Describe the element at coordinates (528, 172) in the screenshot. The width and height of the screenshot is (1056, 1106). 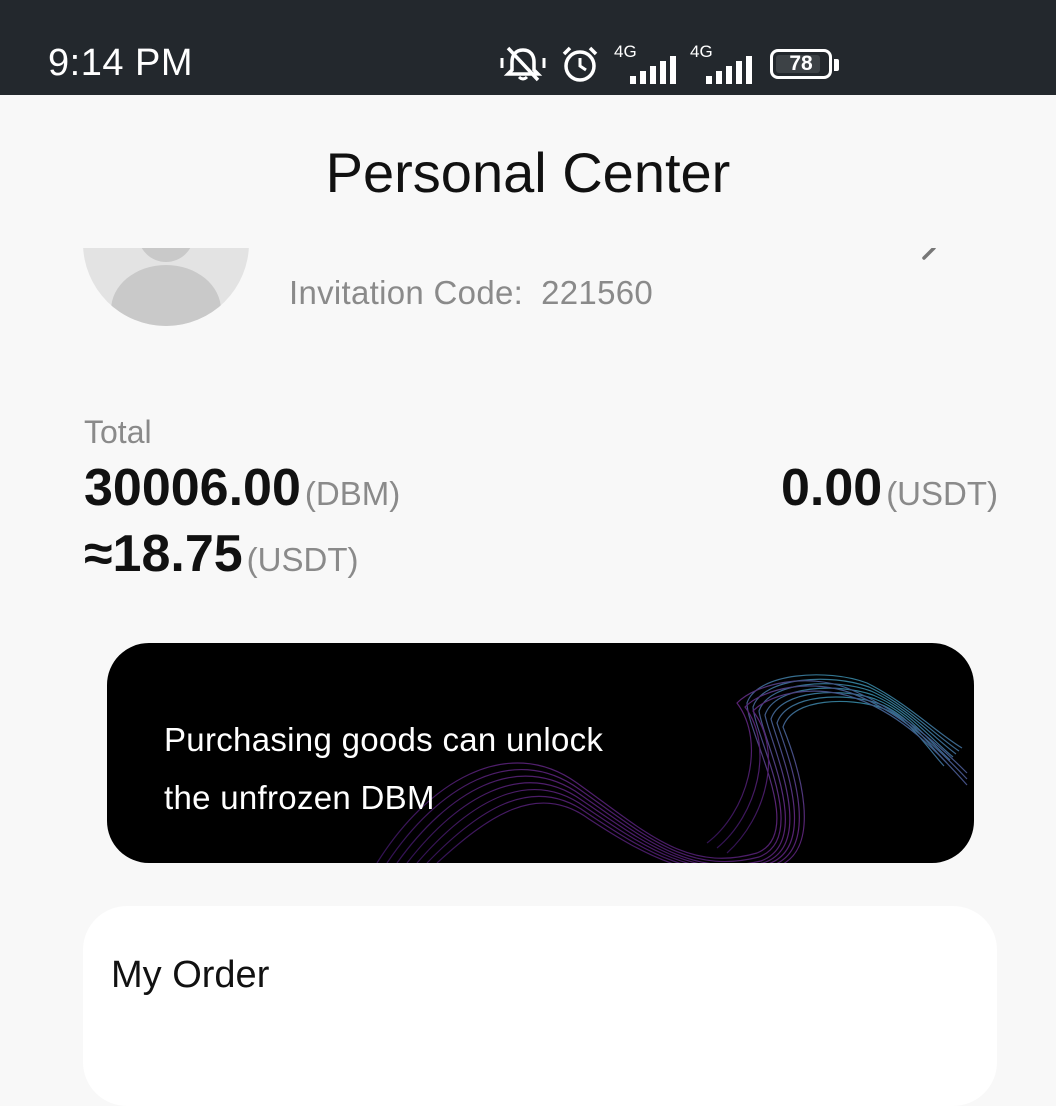
I see `page-title: Personal Center` at that location.